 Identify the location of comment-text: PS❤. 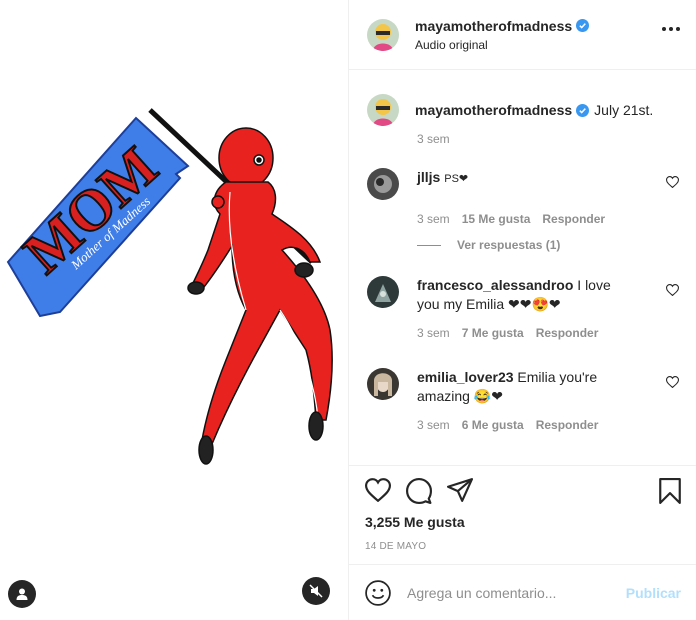
(456, 179).